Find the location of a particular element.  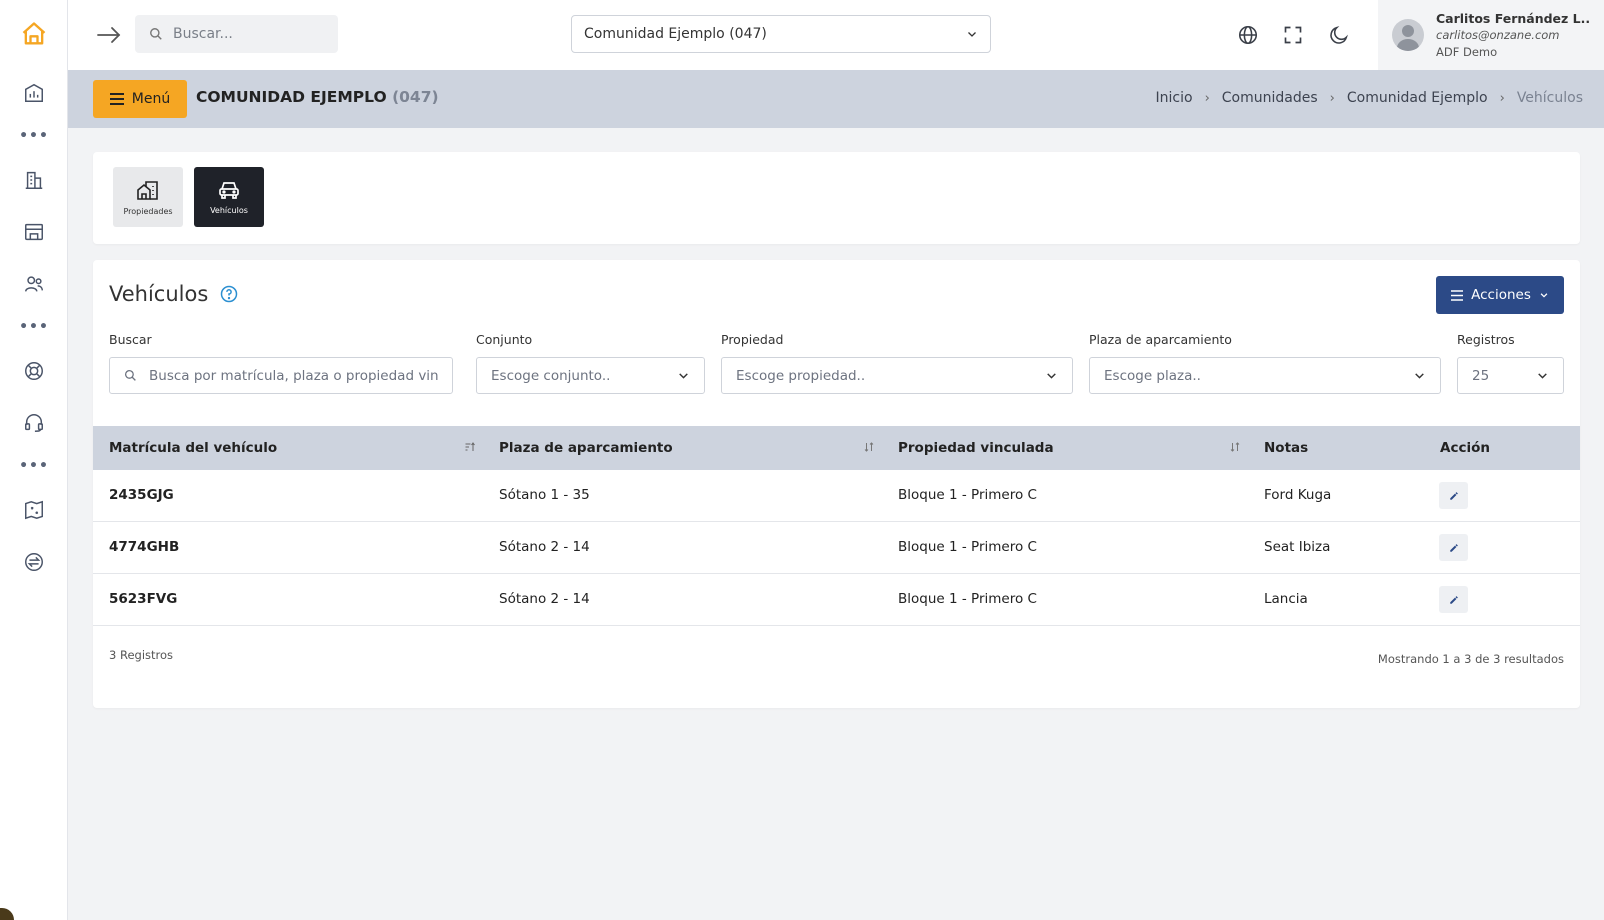

section-tabs: Propiedades Vehículos is located at coordinates (836, 198).